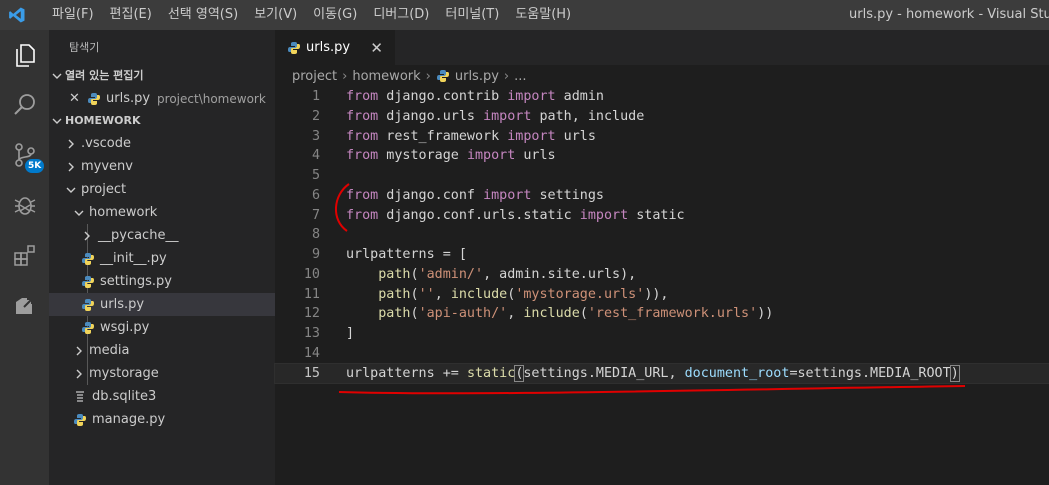 The width and height of the screenshot is (1049, 485). I want to click on tree-label: project, so click(104, 189).